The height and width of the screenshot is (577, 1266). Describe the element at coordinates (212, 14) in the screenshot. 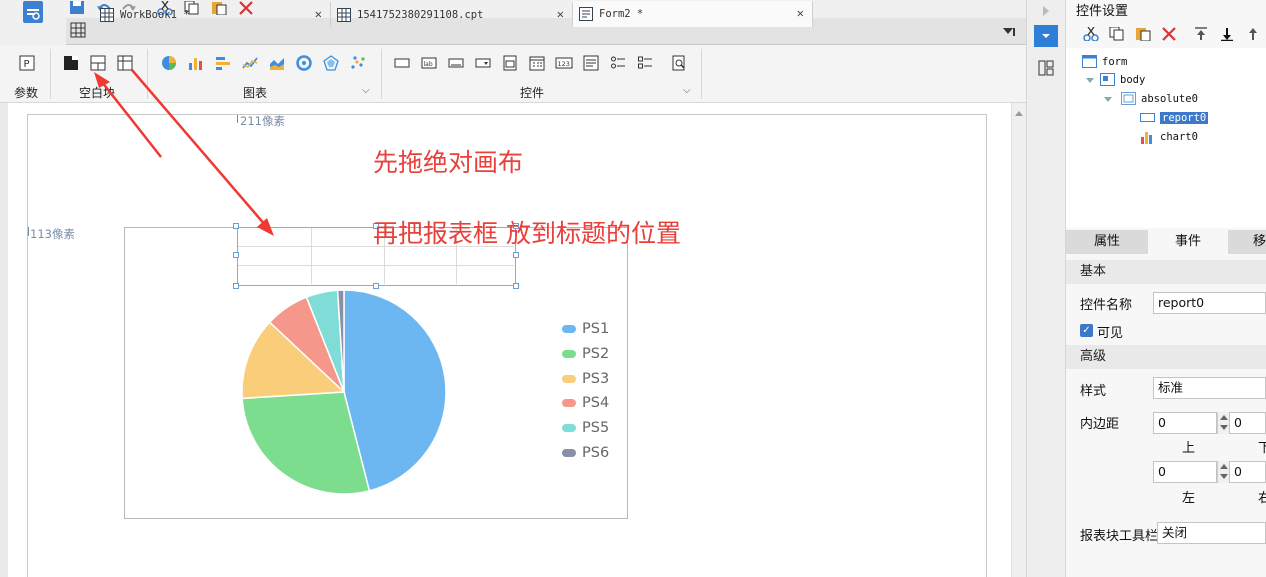

I see `tab-workbook1: WorkBook1 * ✕` at that location.